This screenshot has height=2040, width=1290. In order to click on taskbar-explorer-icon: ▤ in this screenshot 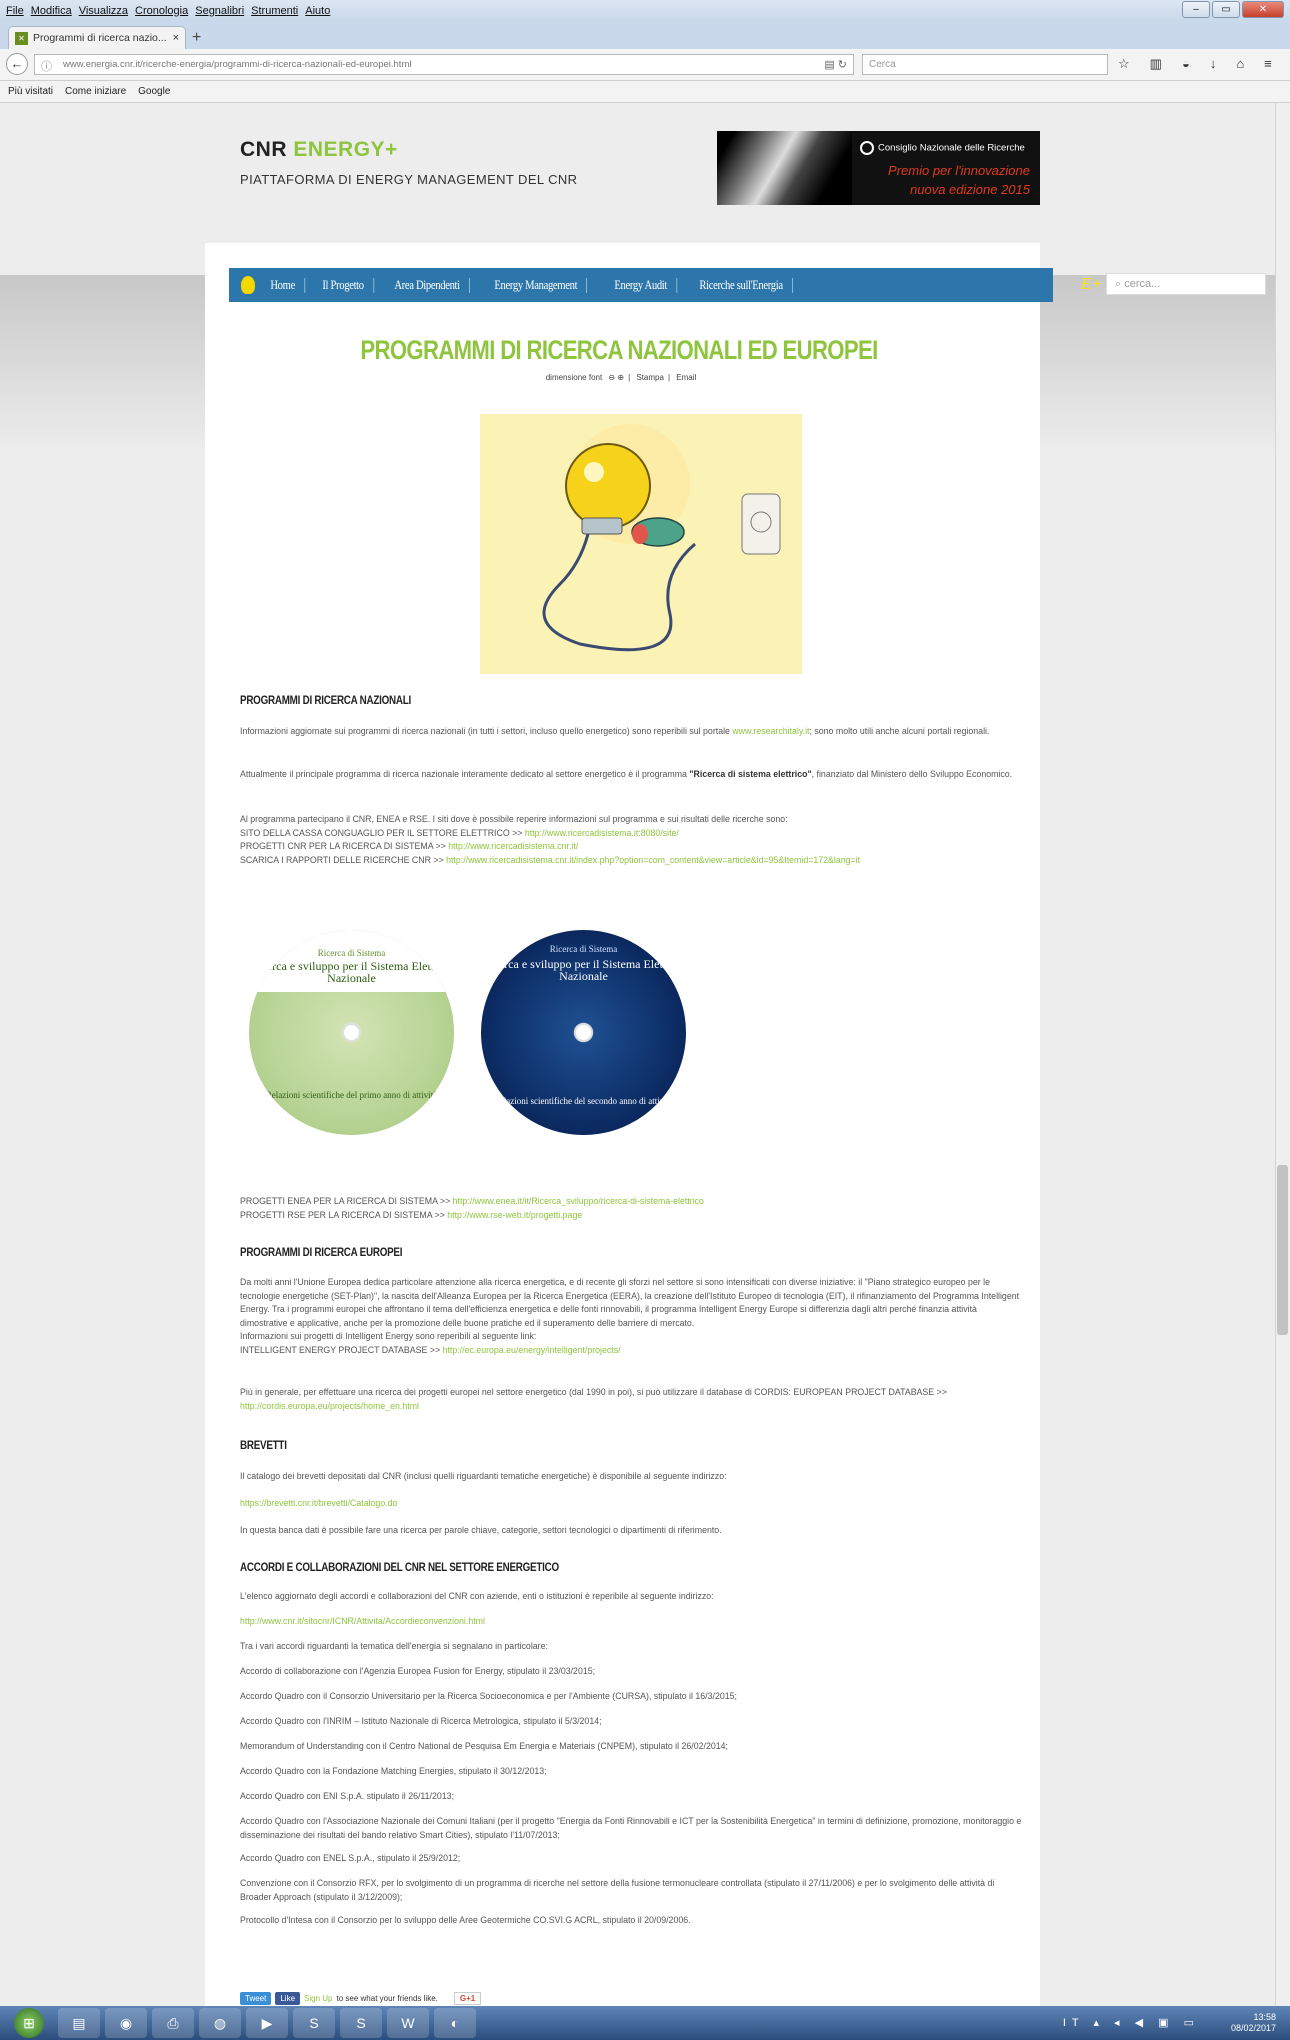, I will do `click(79, 2023)`.